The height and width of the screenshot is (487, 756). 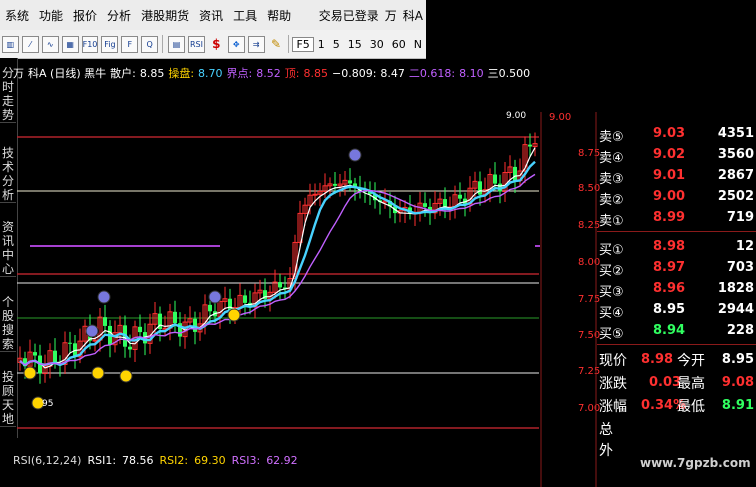 What do you see at coordinates (669, 246) in the screenshot?
I see `bid-price: 8.98` at bounding box center [669, 246].